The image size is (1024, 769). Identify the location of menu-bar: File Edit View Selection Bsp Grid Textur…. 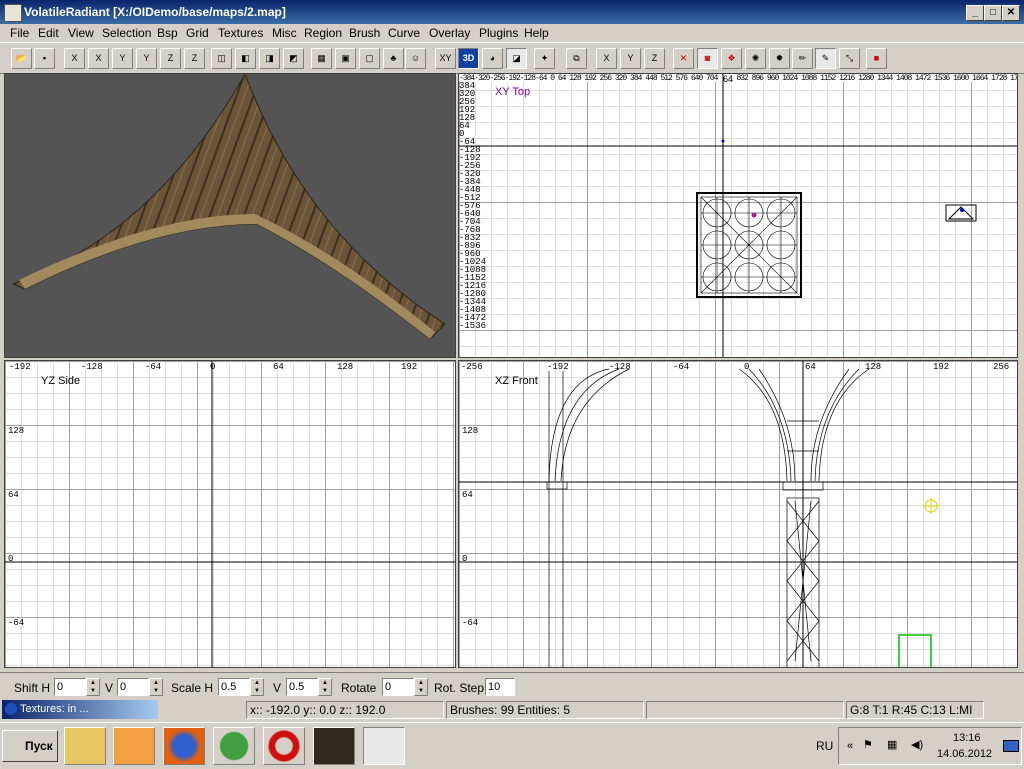
(512, 33).